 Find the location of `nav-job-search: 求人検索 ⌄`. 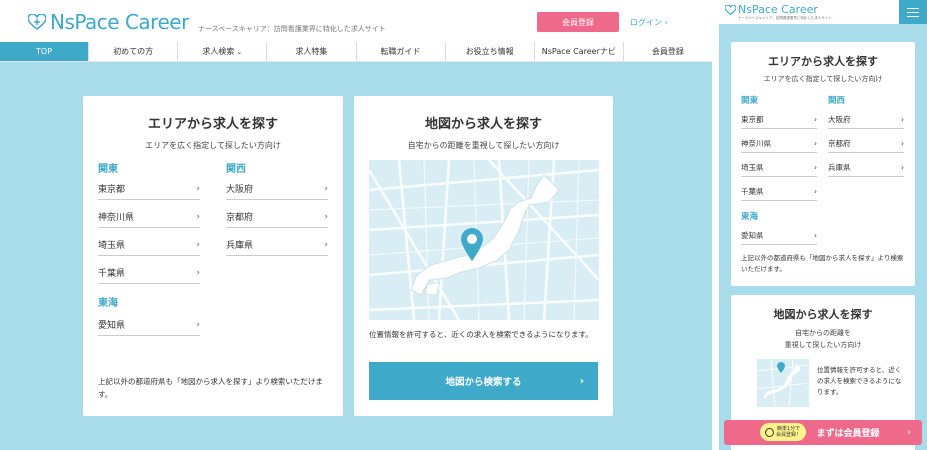

nav-job-search: 求人検索 ⌄ is located at coordinates (221, 51).